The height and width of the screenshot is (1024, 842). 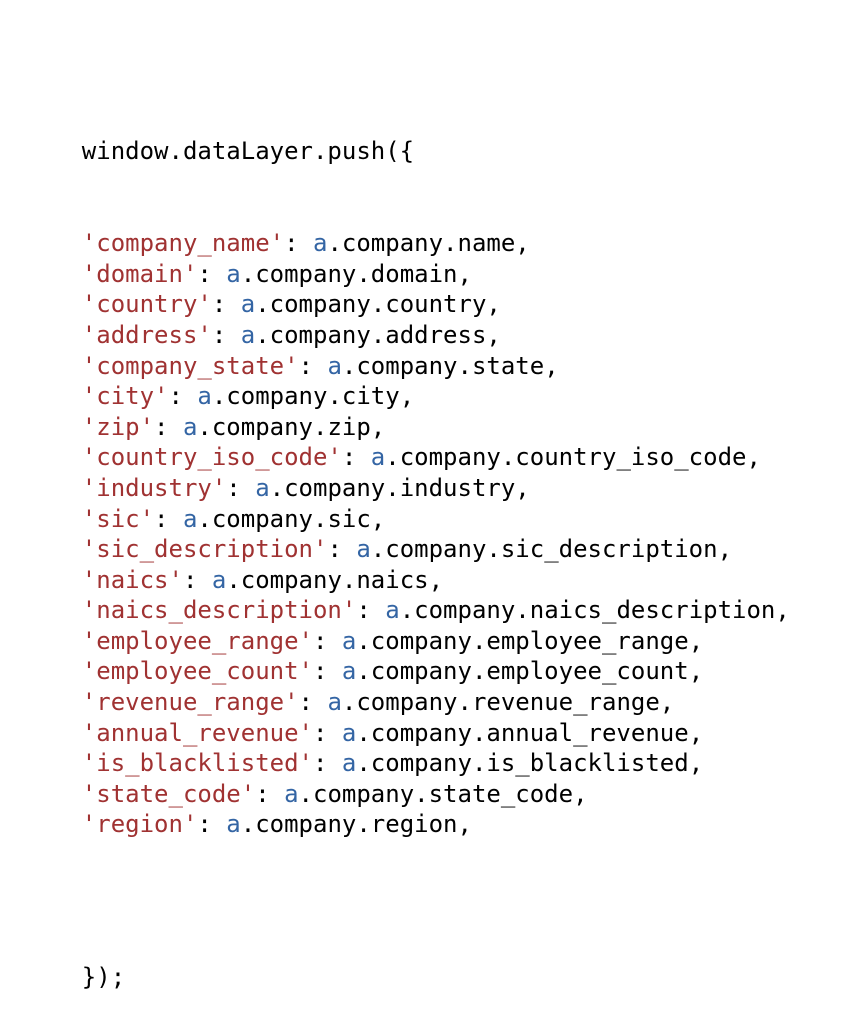 What do you see at coordinates (211, 457) in the screenshot?
I see `property-key: 'country_iso_code'` at bounding box center [211, 457].